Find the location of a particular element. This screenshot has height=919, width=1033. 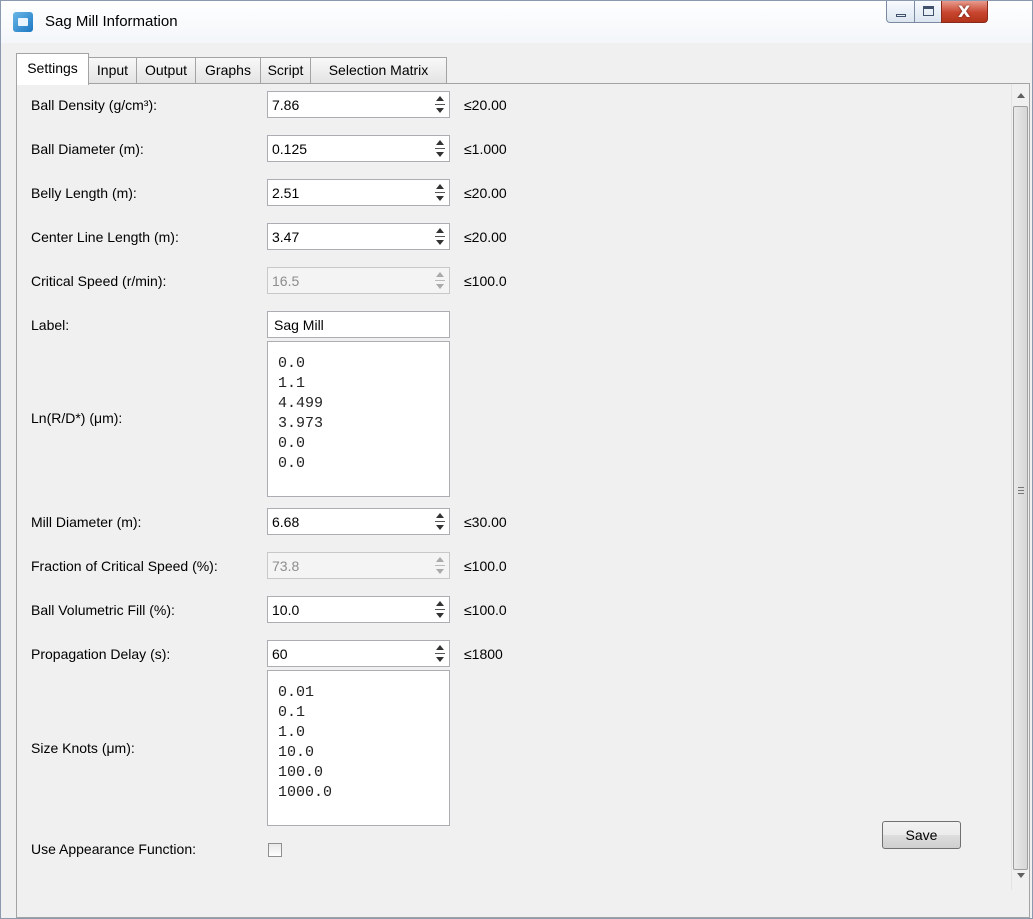

mill-diameter-spinbox is located at coordinates (358, 521).